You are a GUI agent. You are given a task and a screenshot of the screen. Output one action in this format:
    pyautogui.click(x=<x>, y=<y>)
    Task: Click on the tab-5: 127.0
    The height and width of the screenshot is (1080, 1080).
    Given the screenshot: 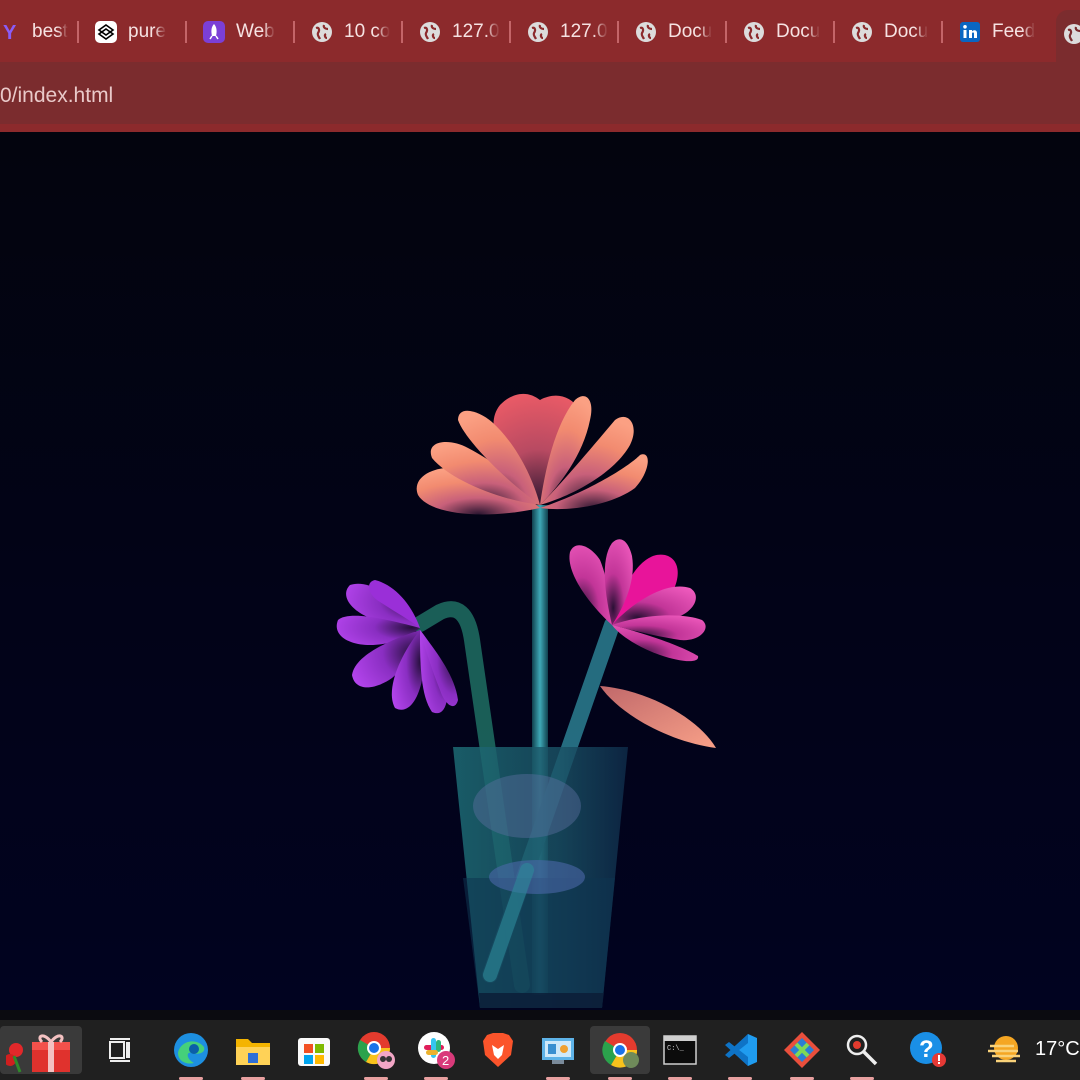 What is the action you would take?
    pyautogui.click(x=460, y=32)
    